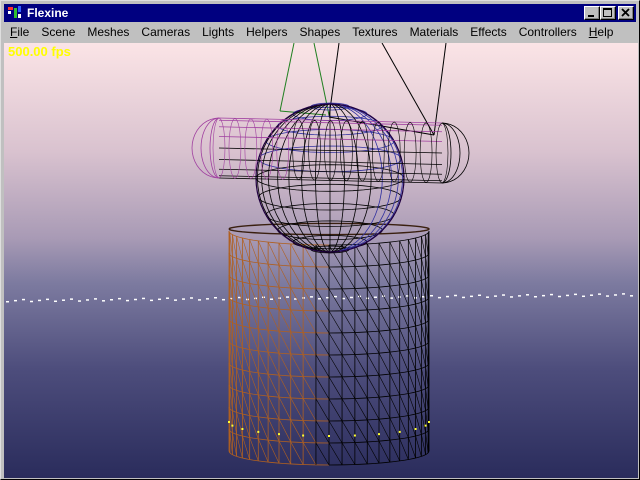  I want to click on menu-shapes: Shapes, so click(320, 32).